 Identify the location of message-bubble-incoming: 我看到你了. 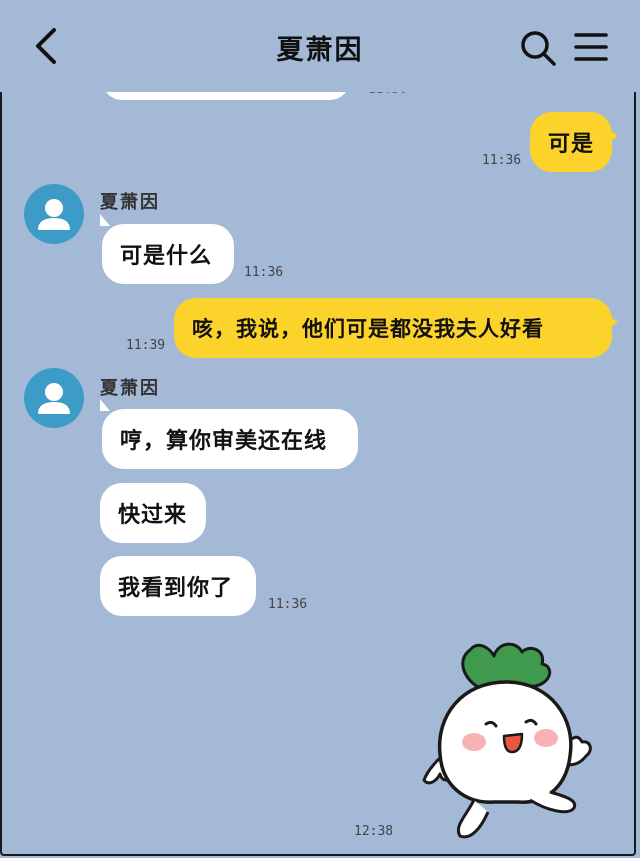
(178, 586).